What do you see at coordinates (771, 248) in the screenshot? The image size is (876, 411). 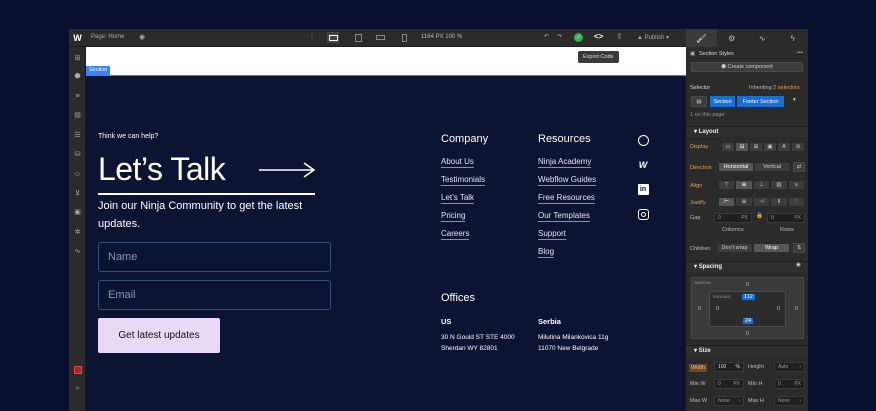 I see `children-wrap: Wrap` at bounding box center [771, 248].